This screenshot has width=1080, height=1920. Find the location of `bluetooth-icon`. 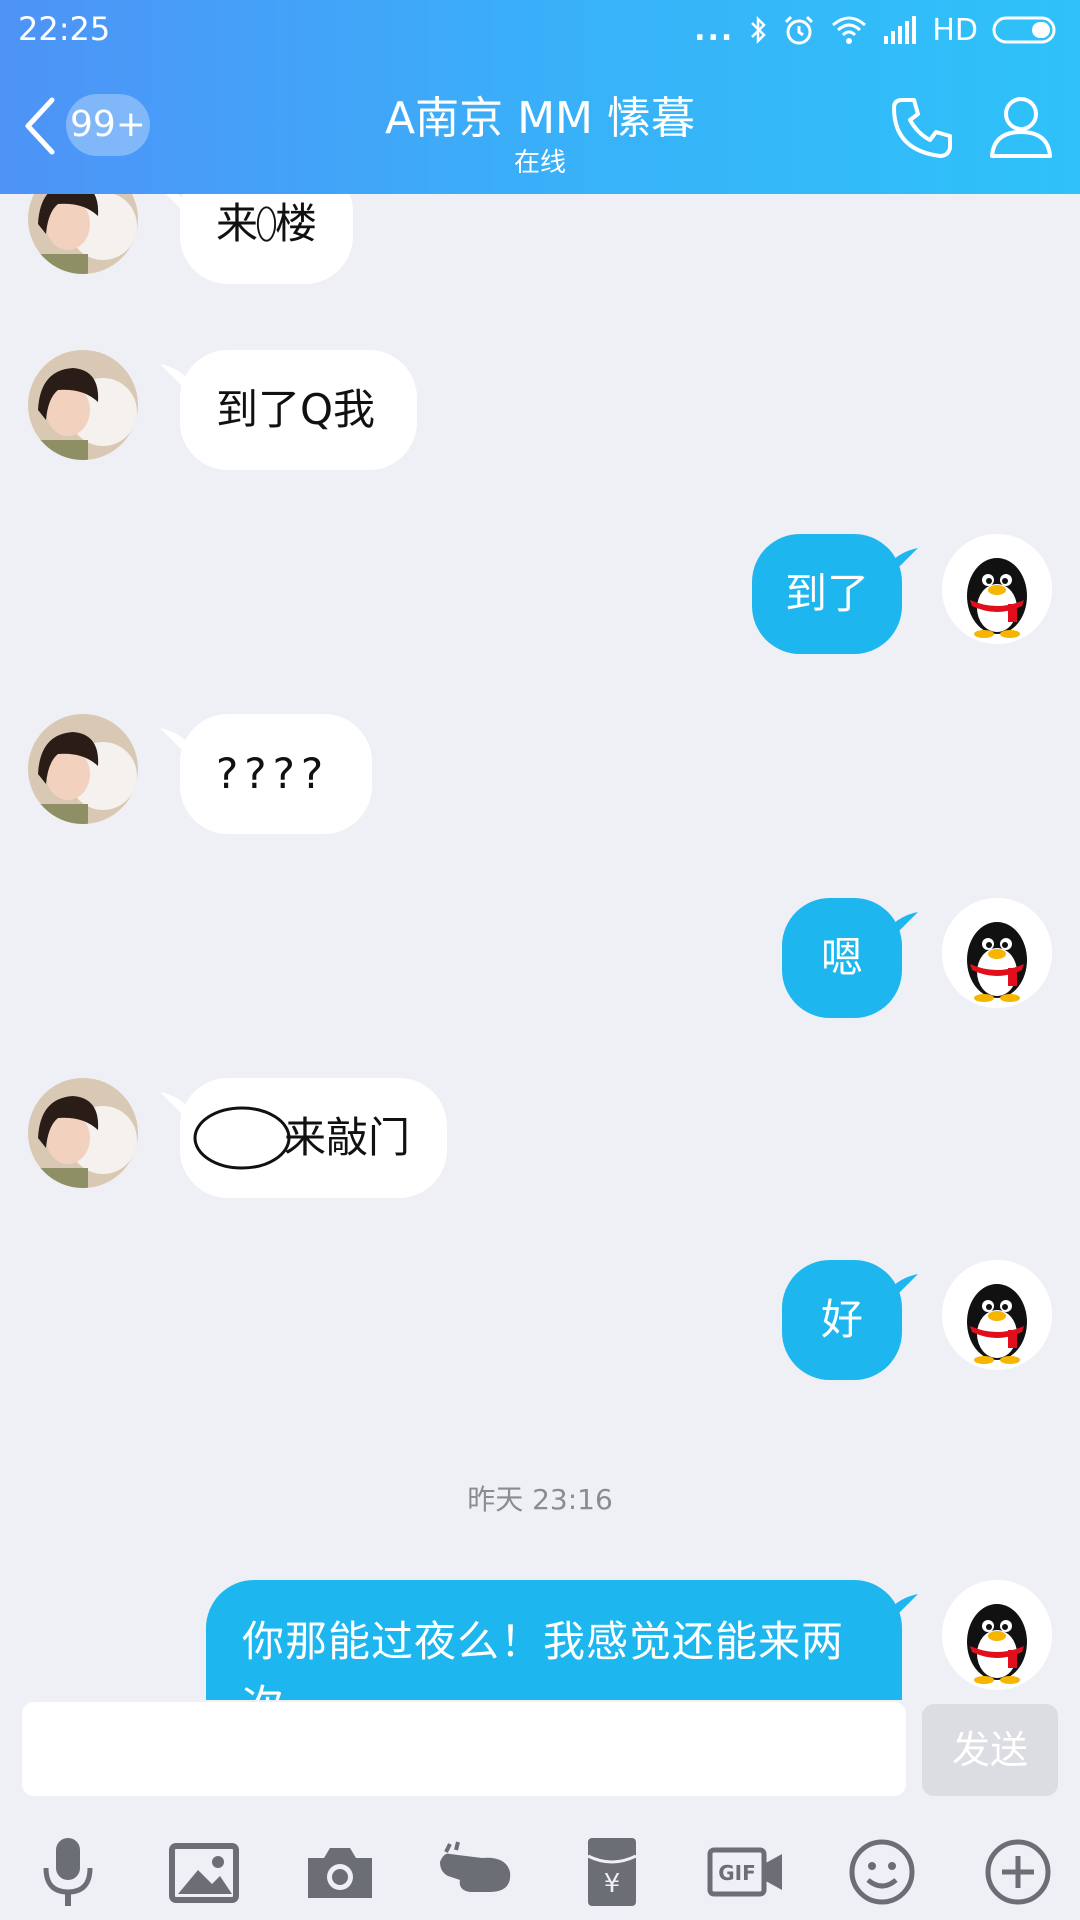

bluetooth-icon is located at coordinates (759, 30).